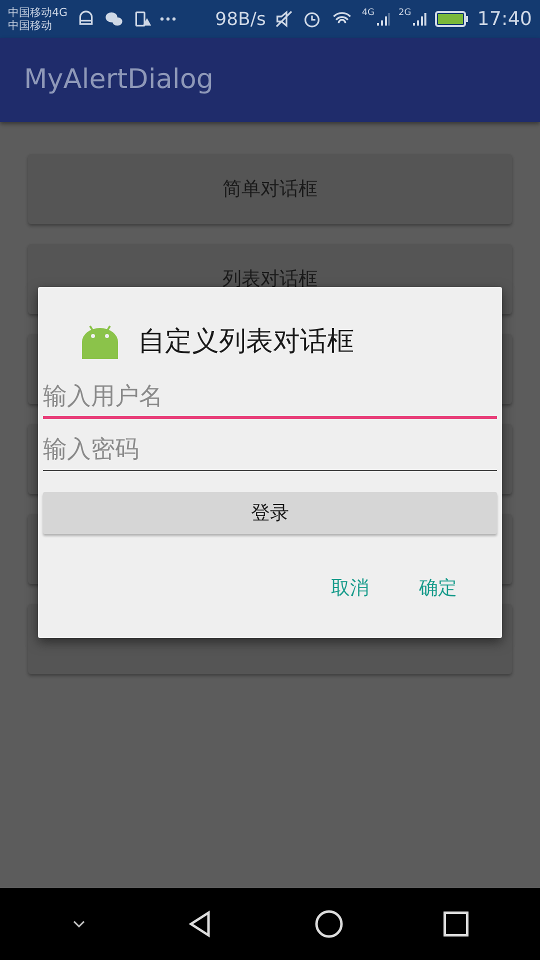  What do you see at coordinates (240, 20) in the screenshot?
I see `network-speed: 98B/s` at bounding box center [240, 20].